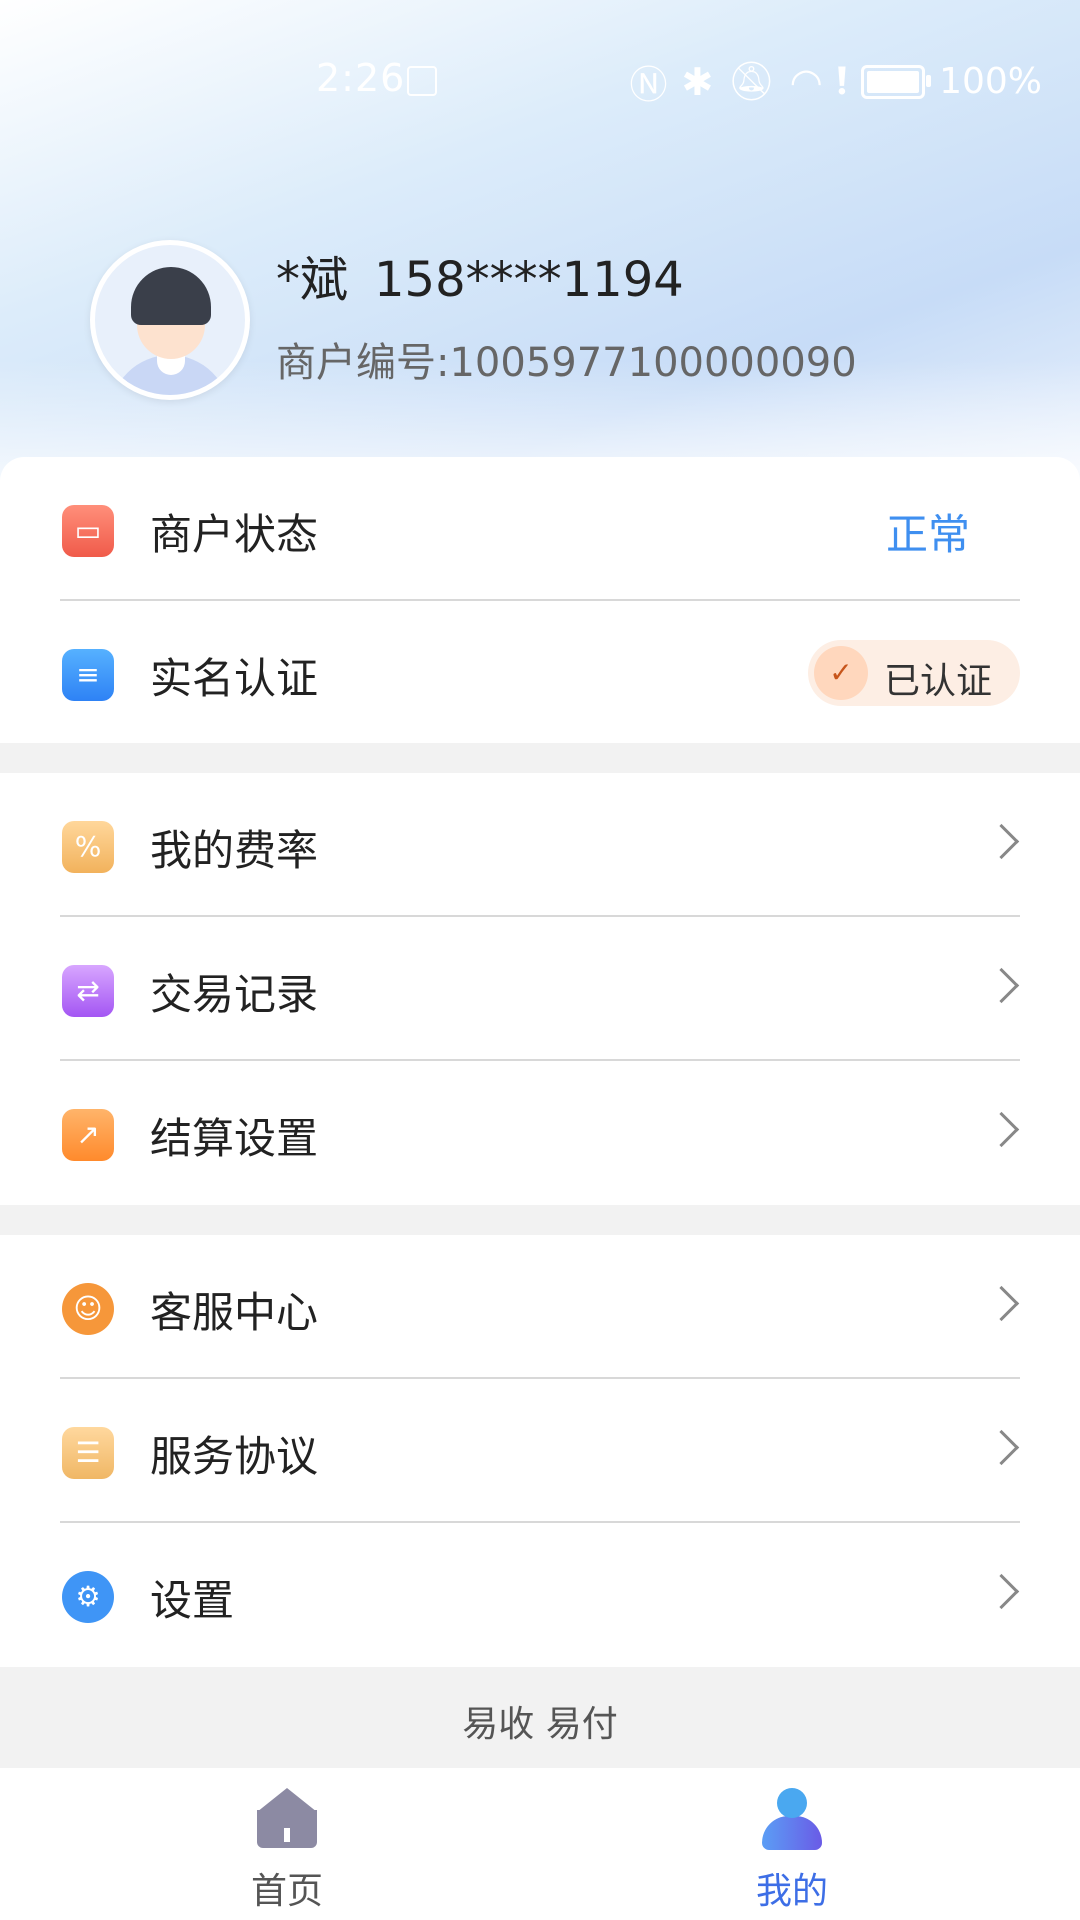 The image size is (1080, 1920). I want to click on row-customer-service: ☺ 客服中心, so click(540, 1307).